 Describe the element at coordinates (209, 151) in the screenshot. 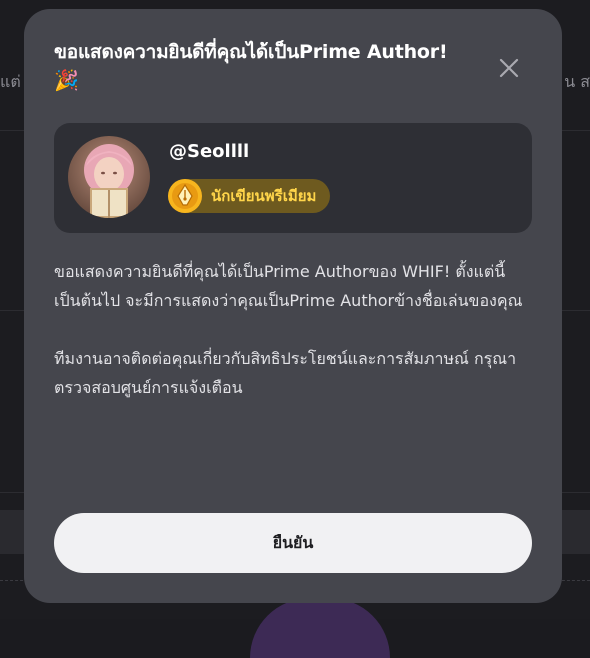

I see `username: @Seollll` at that location.